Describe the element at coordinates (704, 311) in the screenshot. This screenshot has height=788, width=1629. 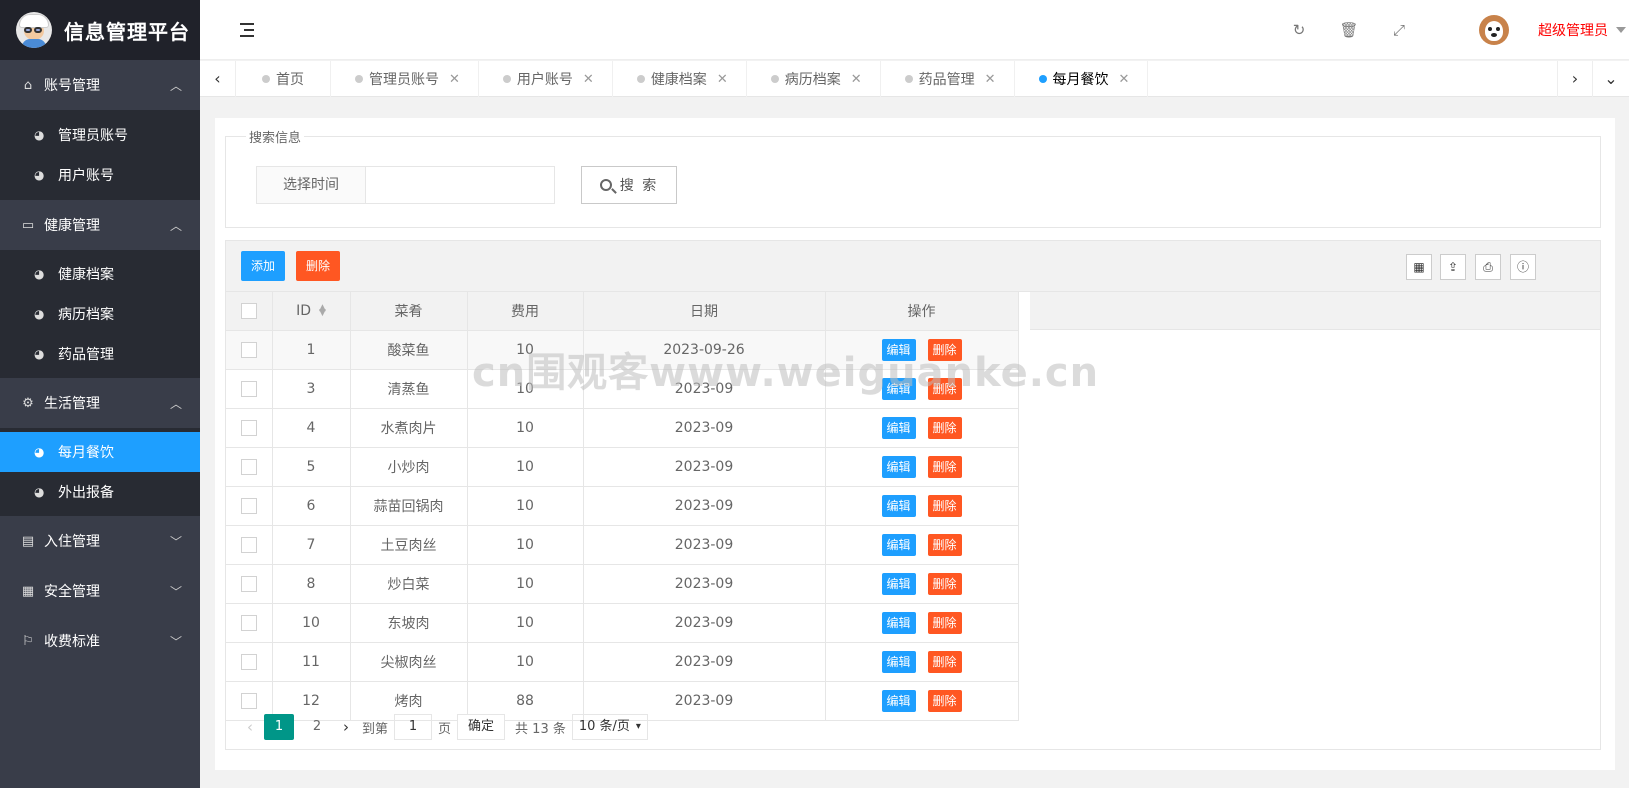
I see `col-date: 日期` at that location.